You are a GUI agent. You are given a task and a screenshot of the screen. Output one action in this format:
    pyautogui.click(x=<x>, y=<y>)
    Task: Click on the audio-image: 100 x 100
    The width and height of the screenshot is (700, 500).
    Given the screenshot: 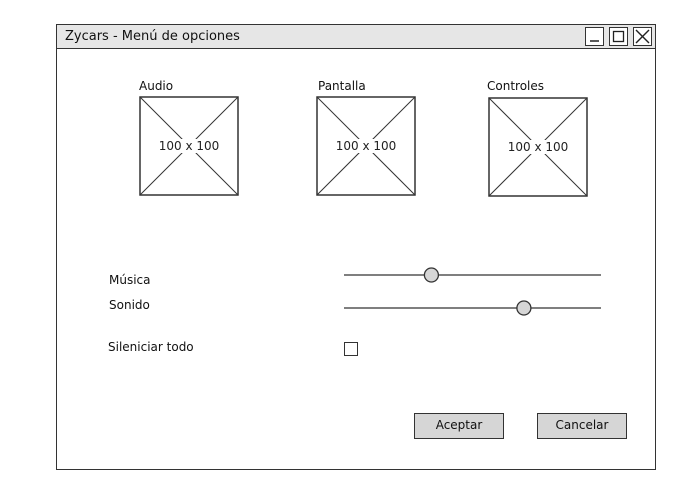 What is the action you would take?
    pyautogui.click(x=189, y=146)
    